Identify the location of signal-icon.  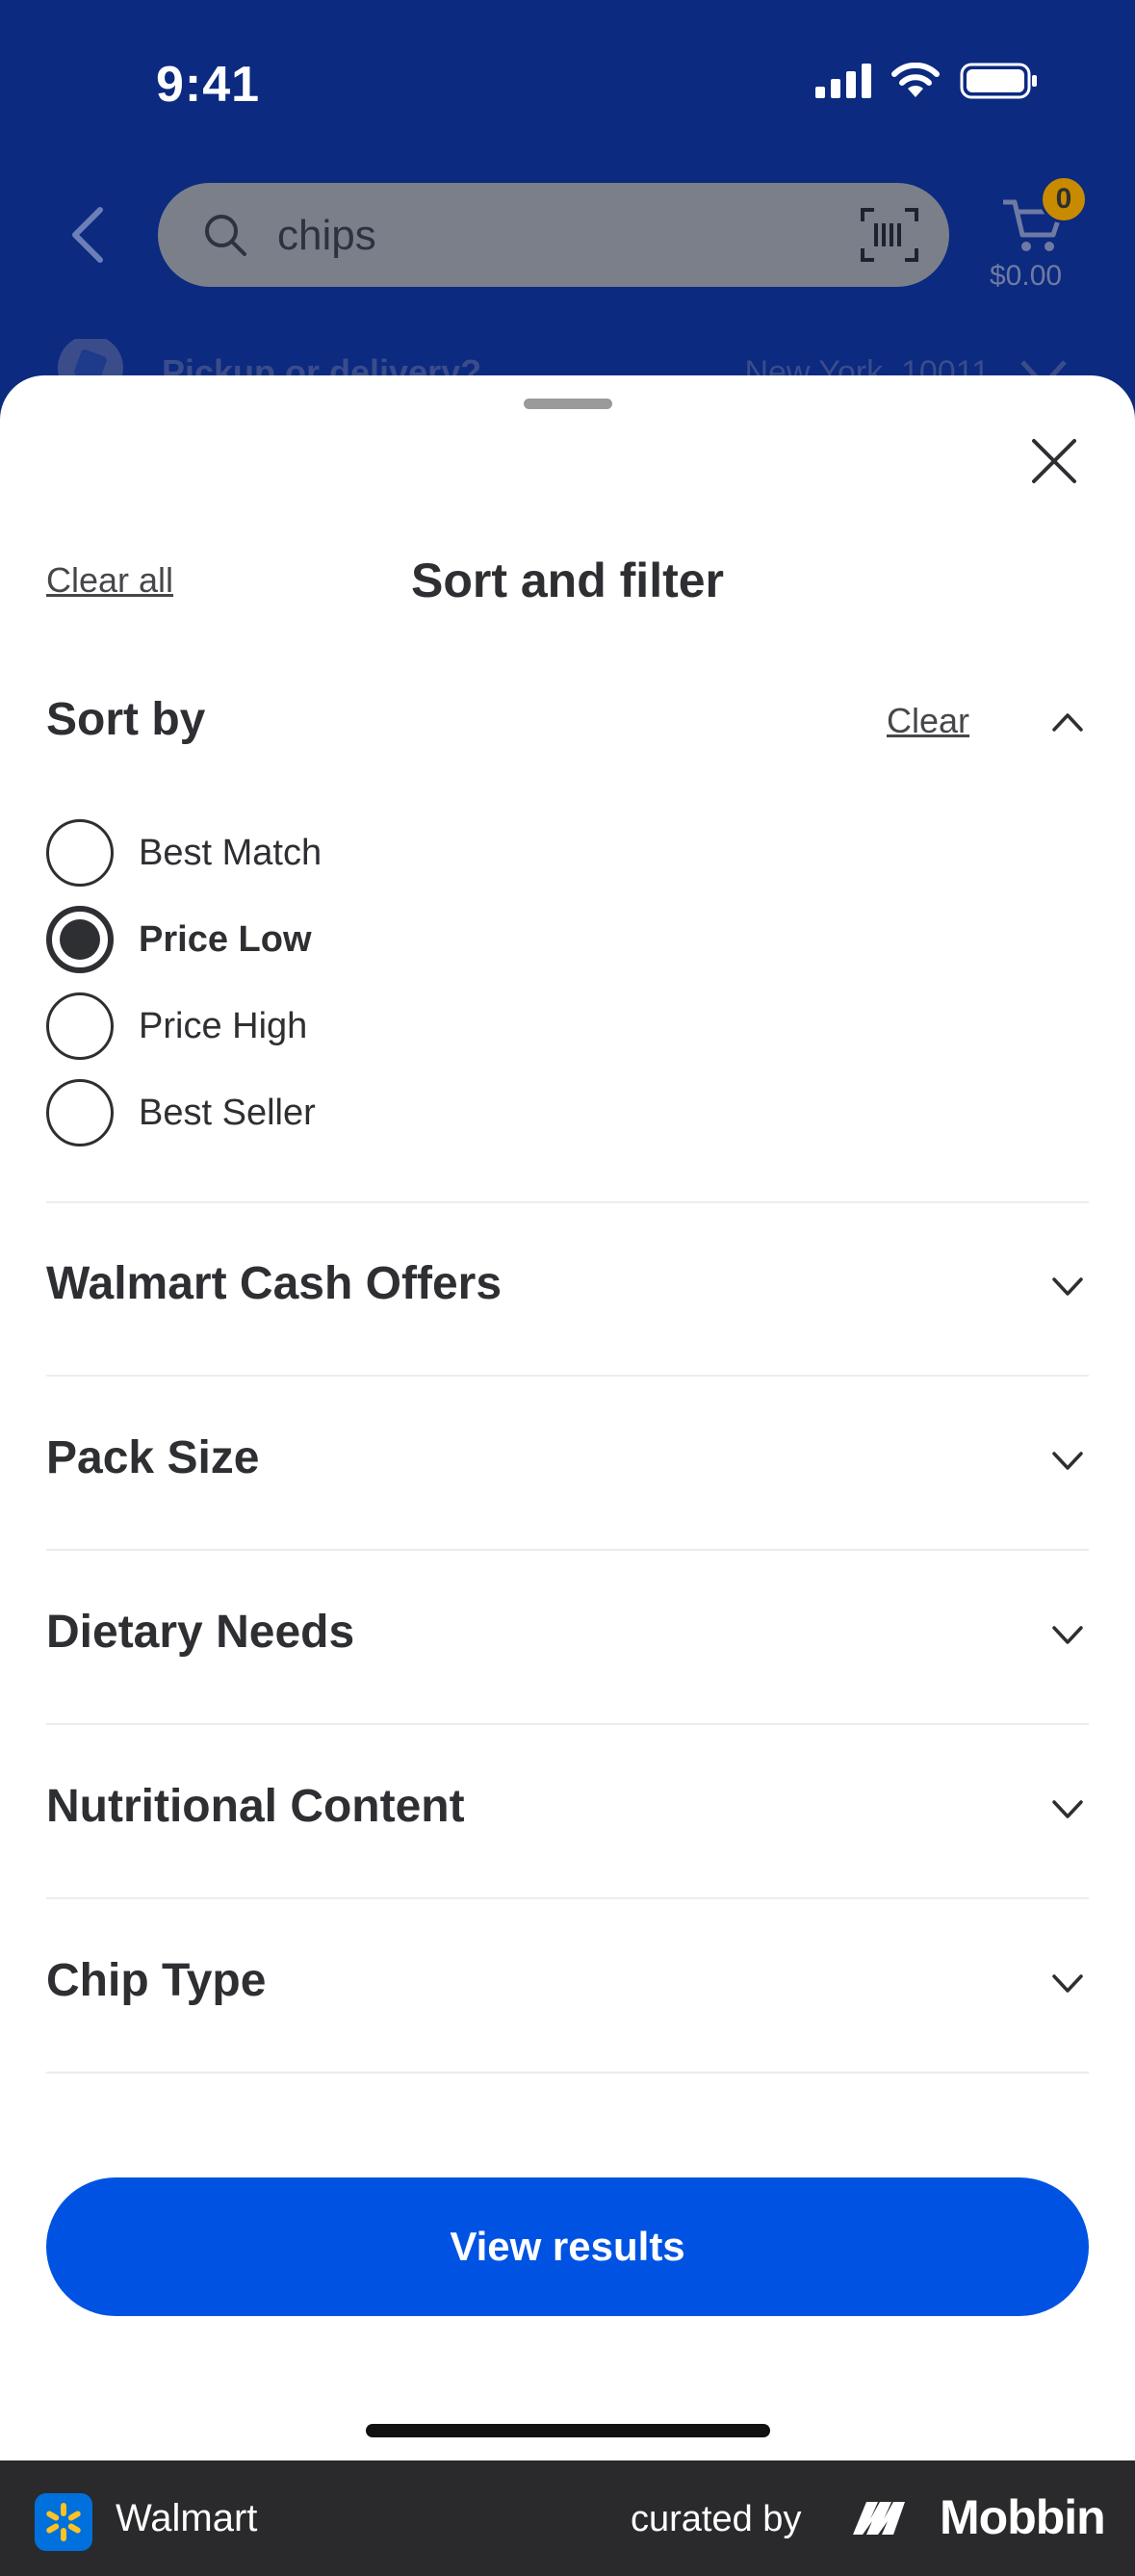
(843, 81).